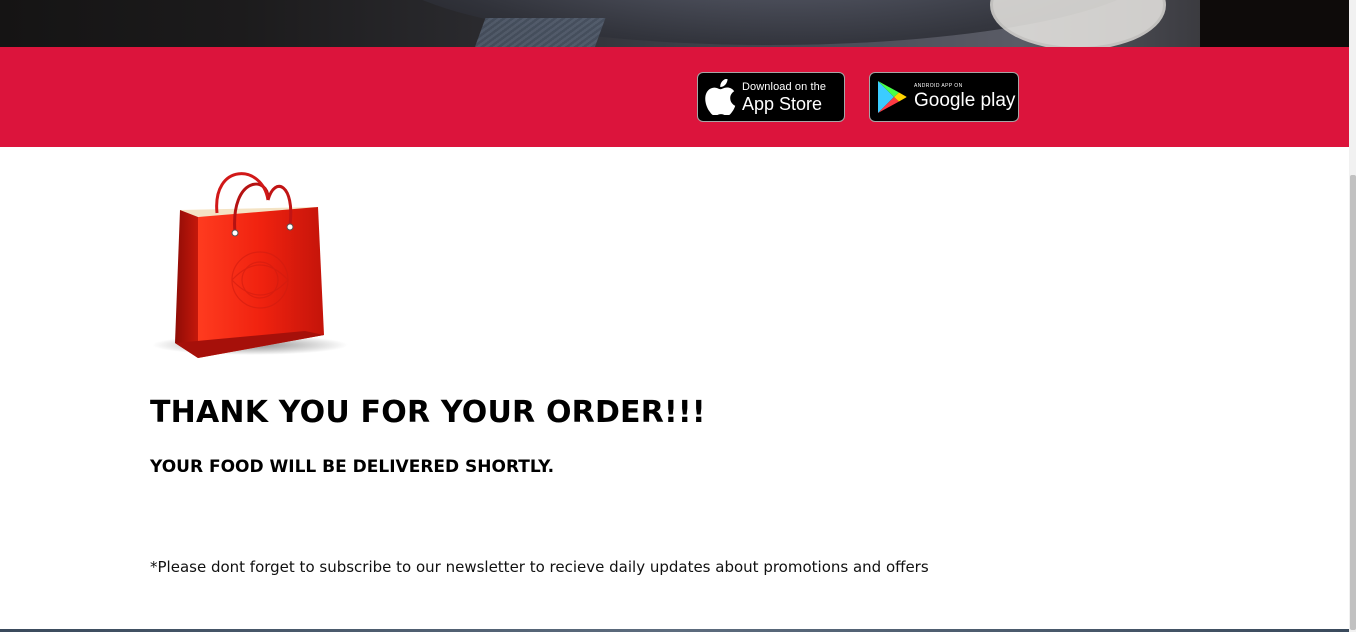 The width and height of the screenshot is (1356, 632). I want to click on hero-cloth, so click(540, 32).